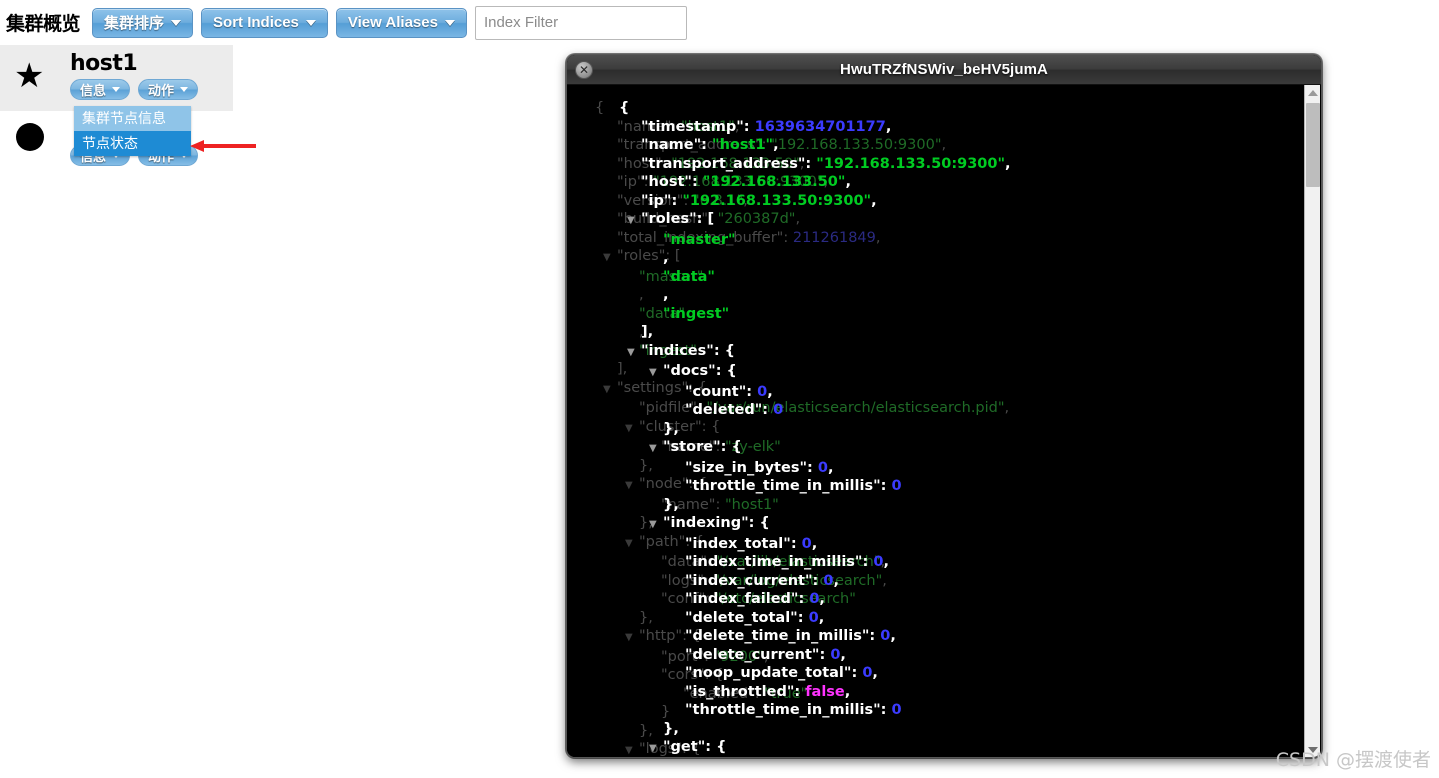  What do you see at coordinates (928, 182) in the screenshot?
I see `json-line: "host": "192.168.133.50",` at bounding box center [928, 182].